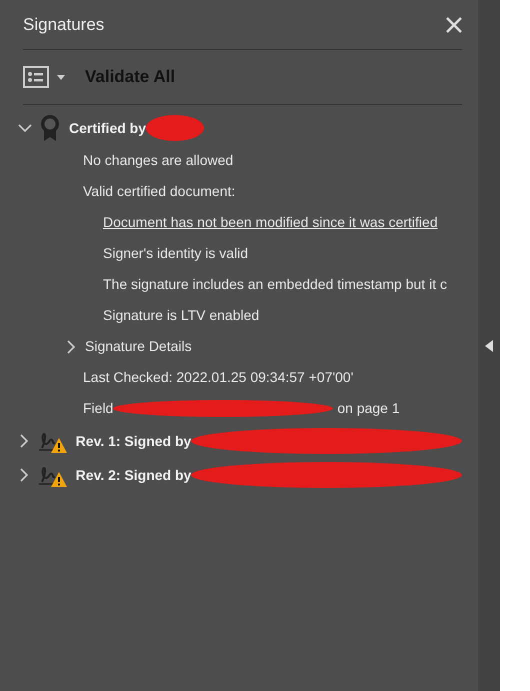 The height and width of the screenshot is (691, 530). I want to click on detail-text: The signature includes an embedded timestamp but it c, so click(275, 284).